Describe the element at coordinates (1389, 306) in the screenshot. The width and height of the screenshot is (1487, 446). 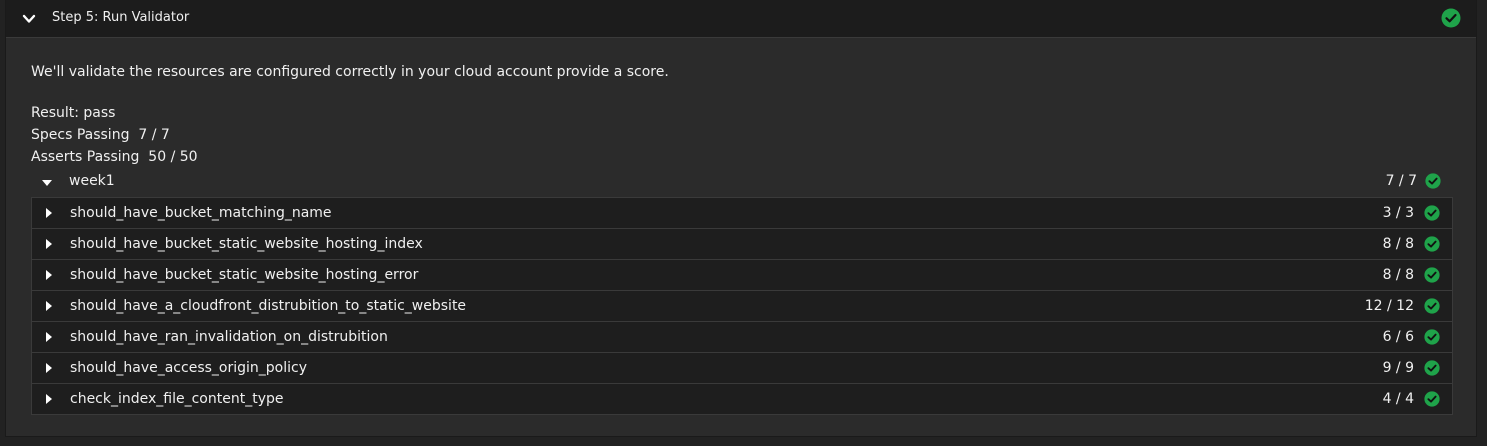
I see `spec-count: 12 / 12` at that location.